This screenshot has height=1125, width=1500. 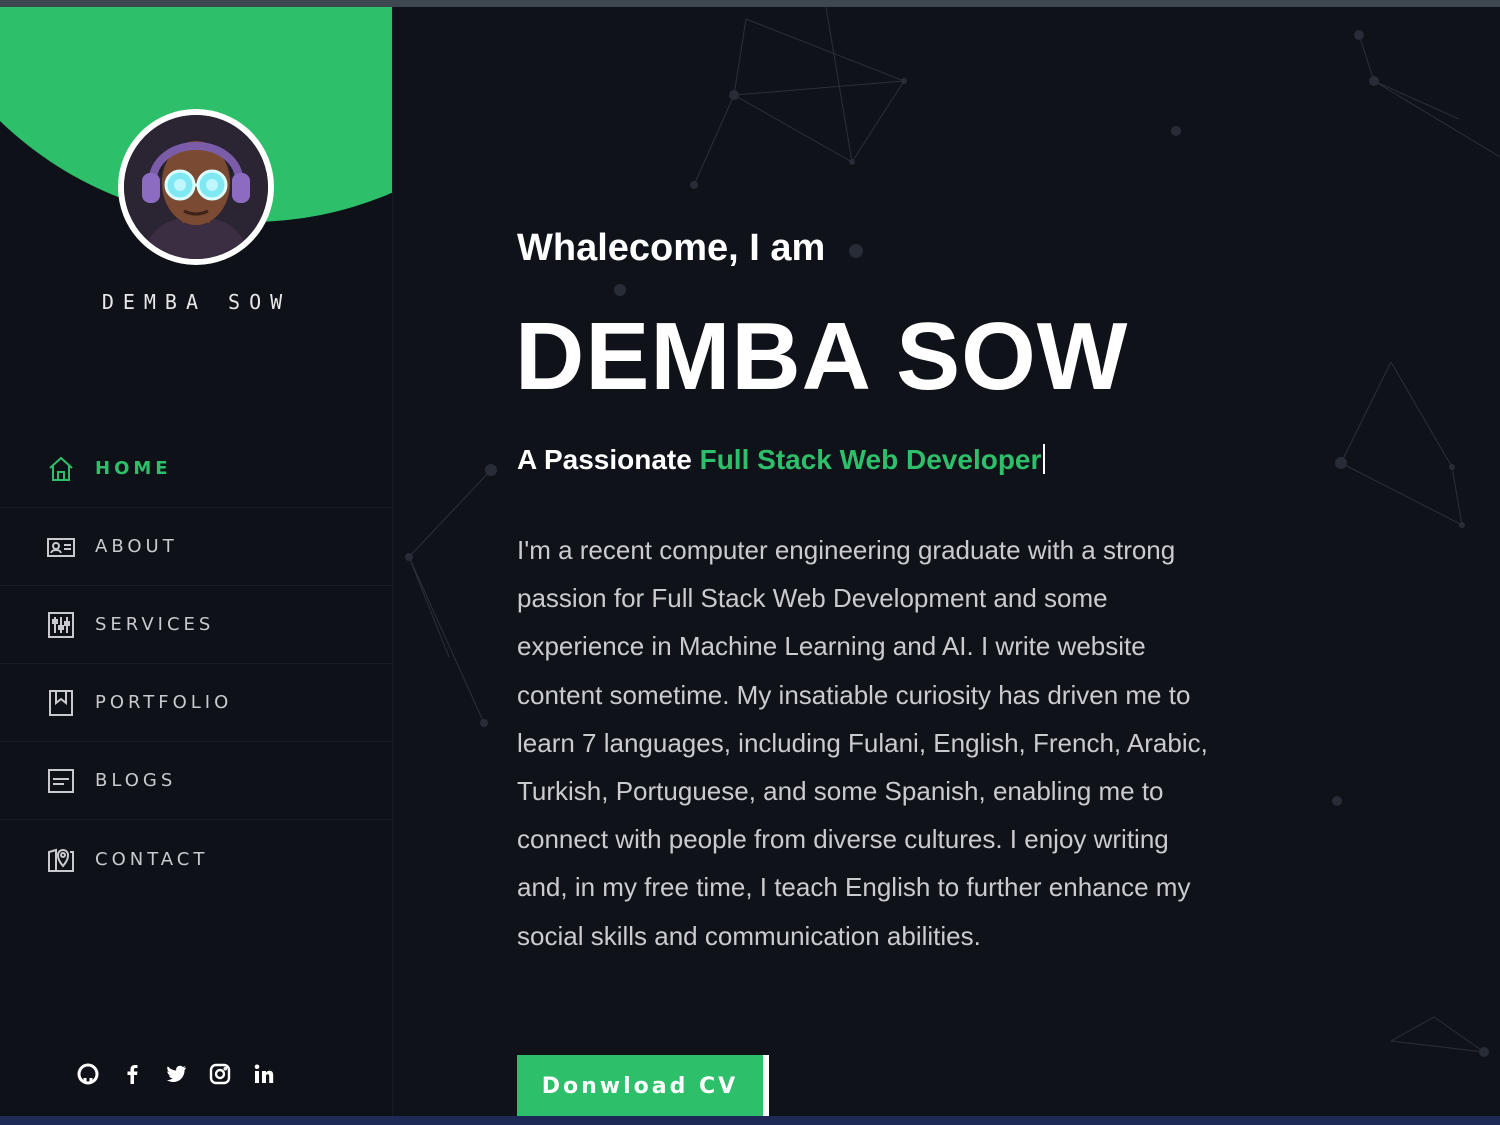 What do you see at coordinates (155, 624) in the screenshot?
I see `nav-label-services: SERVICES` at bounding box center [155, 624].